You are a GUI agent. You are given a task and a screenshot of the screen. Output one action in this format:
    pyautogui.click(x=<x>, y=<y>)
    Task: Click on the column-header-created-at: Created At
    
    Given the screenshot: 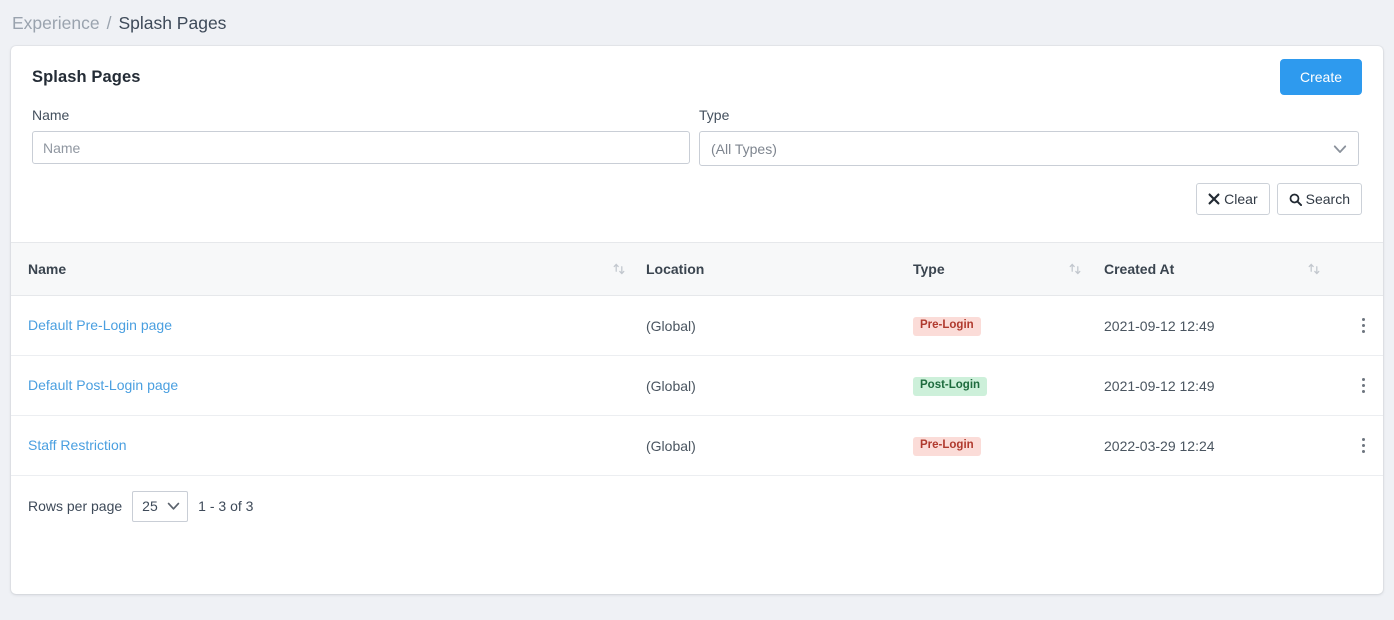 What is the action you would take?
    pyautogui.click(x=1189, y=269)
    